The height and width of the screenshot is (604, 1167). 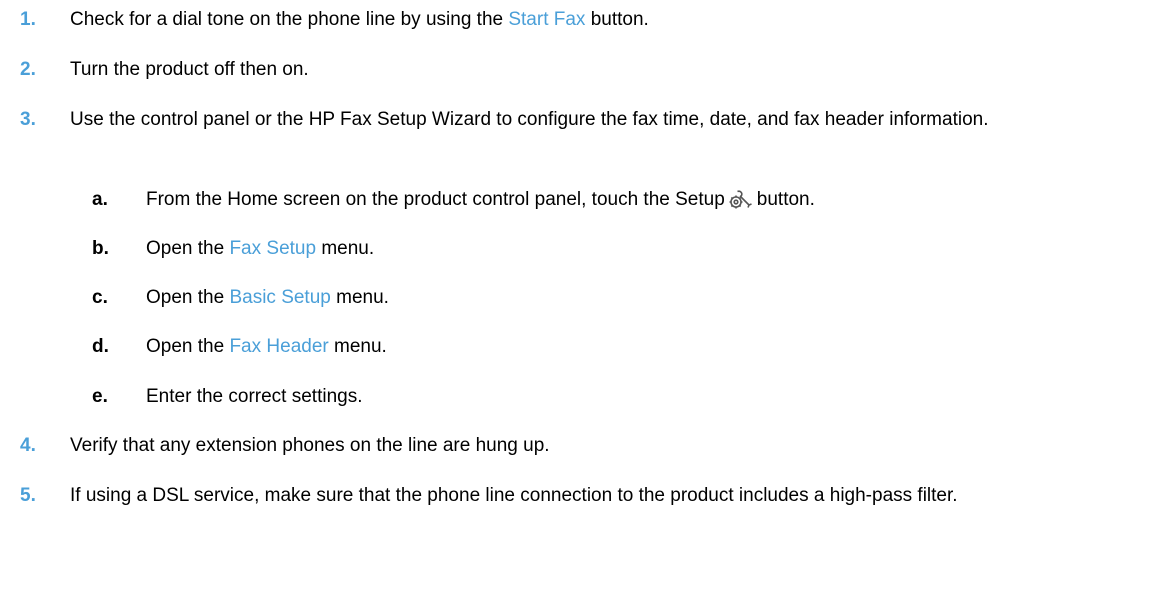 I want to click on substep-text: Enter the correct settings., so click(x=254, y=396).